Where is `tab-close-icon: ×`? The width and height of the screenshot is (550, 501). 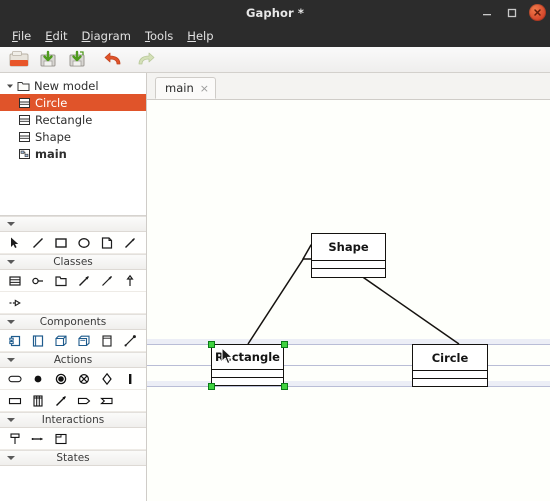 tab-close-icon: × is located at coordinates (204, 88).